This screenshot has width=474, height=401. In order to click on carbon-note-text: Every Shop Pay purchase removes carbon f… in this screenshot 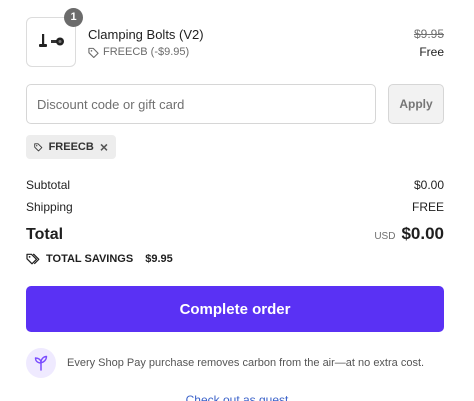, I will do `click(246, 363)`.